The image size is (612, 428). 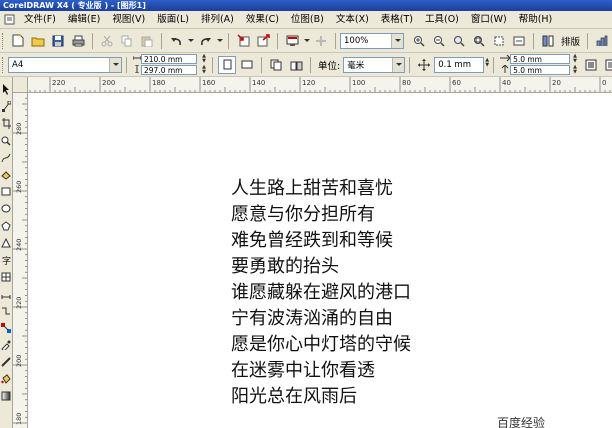 What do you see at coordinates (521, 422) in the screenshot?
I see `watermark: 百度经验` at bounding box center [521, 422].